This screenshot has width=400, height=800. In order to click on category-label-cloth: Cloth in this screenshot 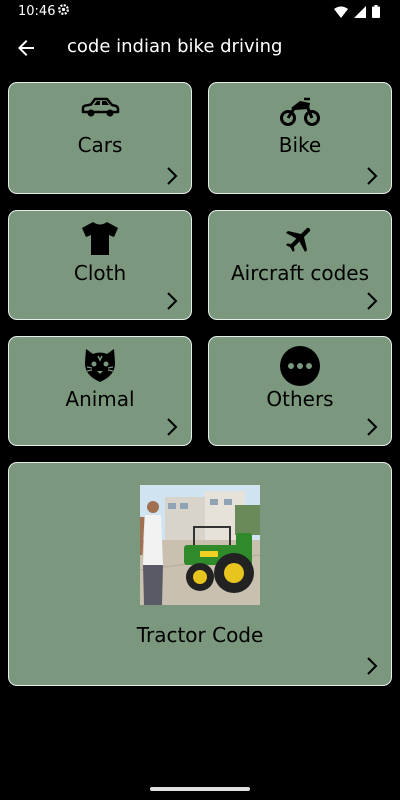, I will do `click(100, 273)`.